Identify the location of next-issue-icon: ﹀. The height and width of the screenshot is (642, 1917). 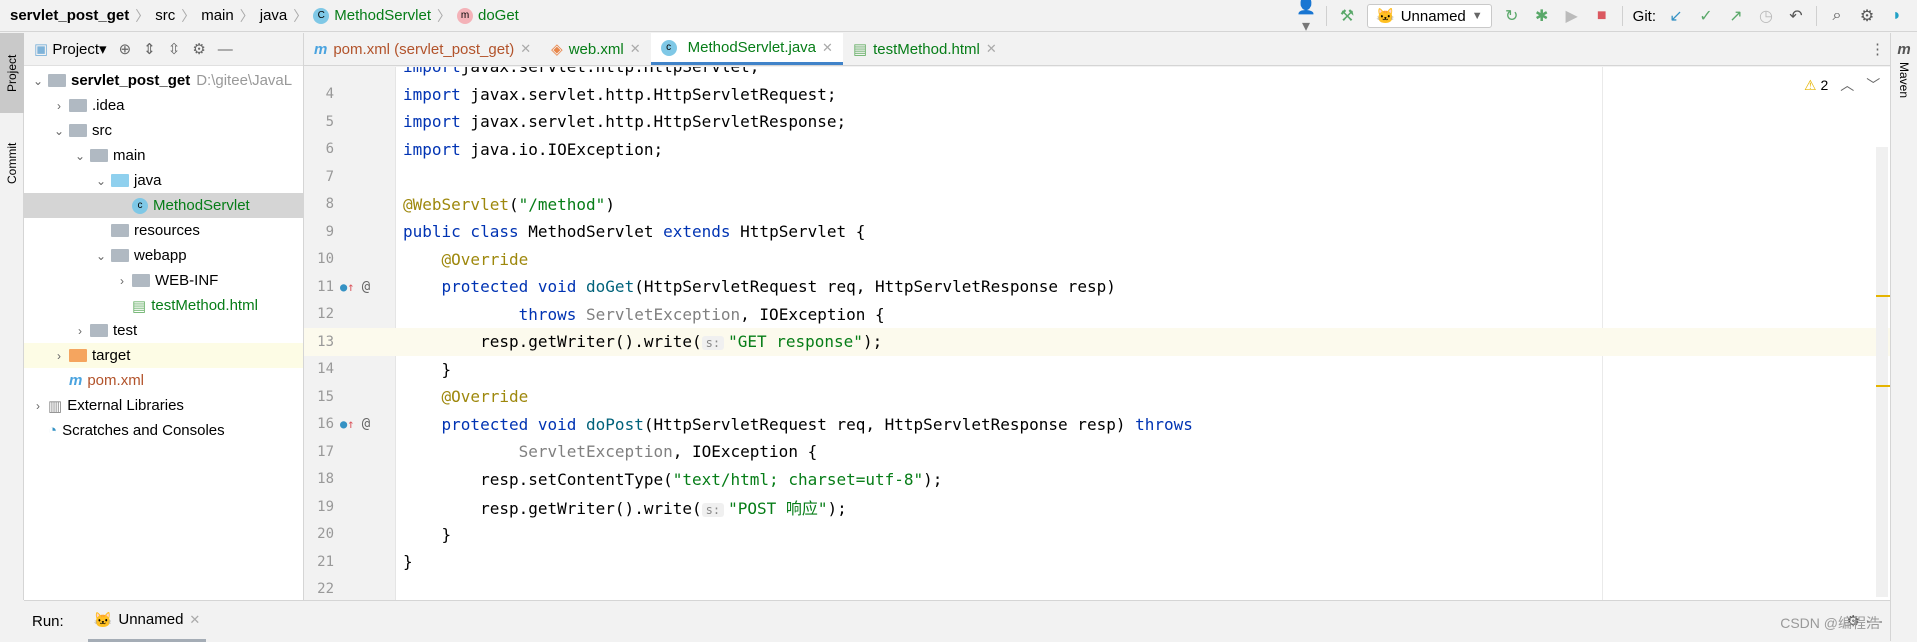
(1873, 85).